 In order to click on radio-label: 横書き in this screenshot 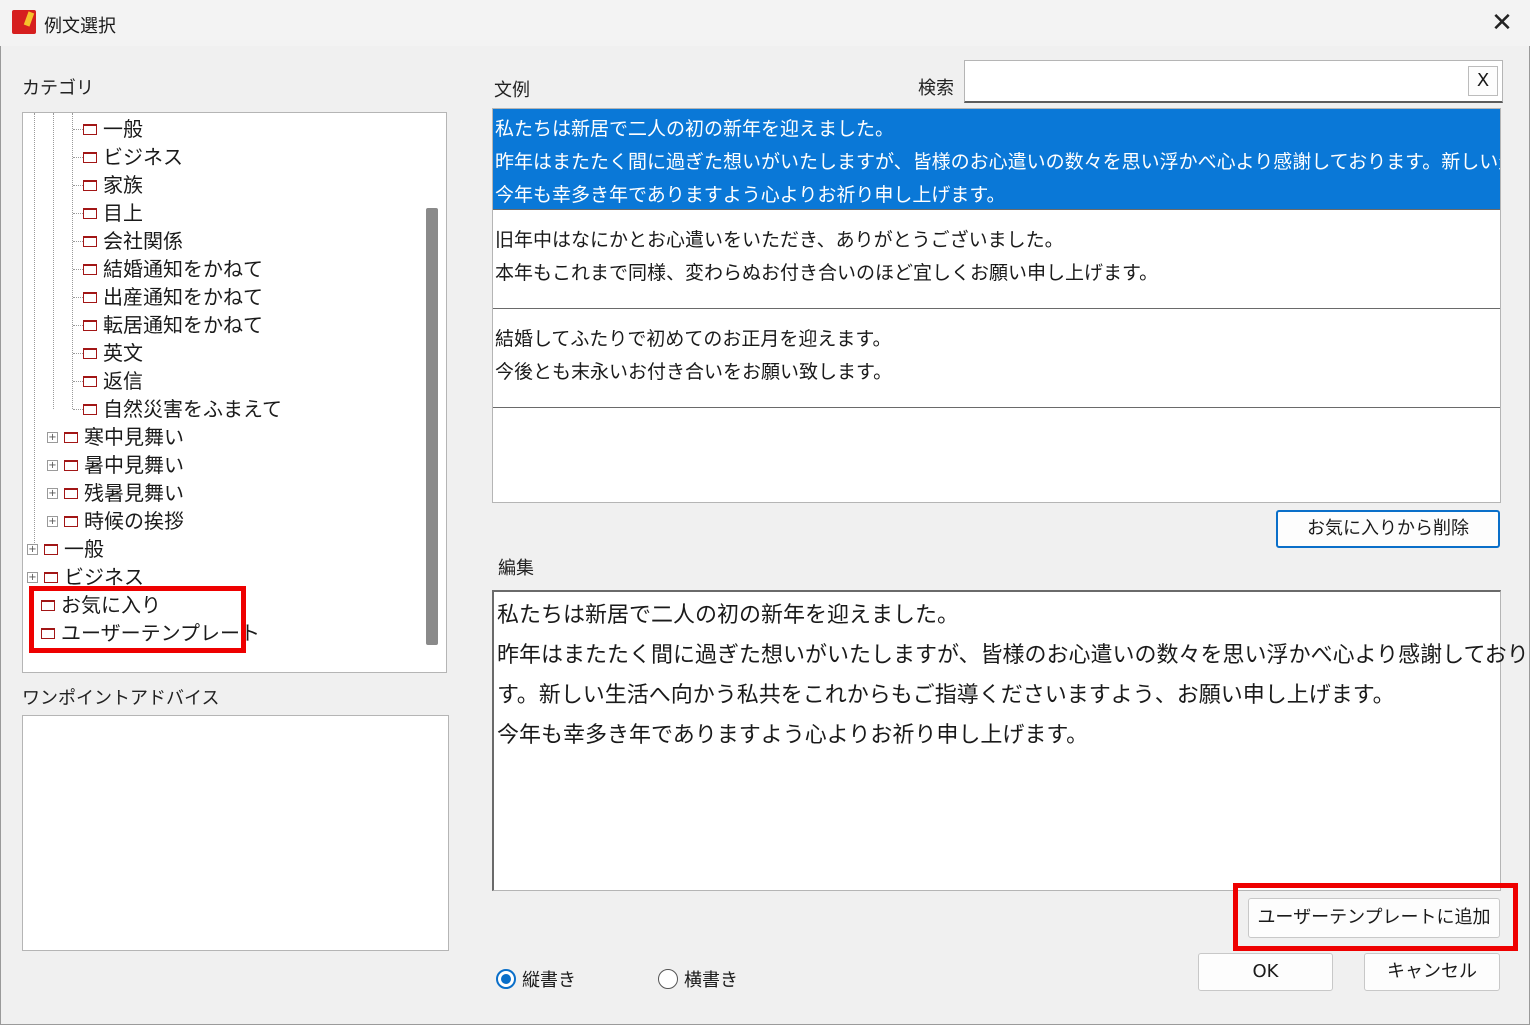, I will do `click(711, 980)`.